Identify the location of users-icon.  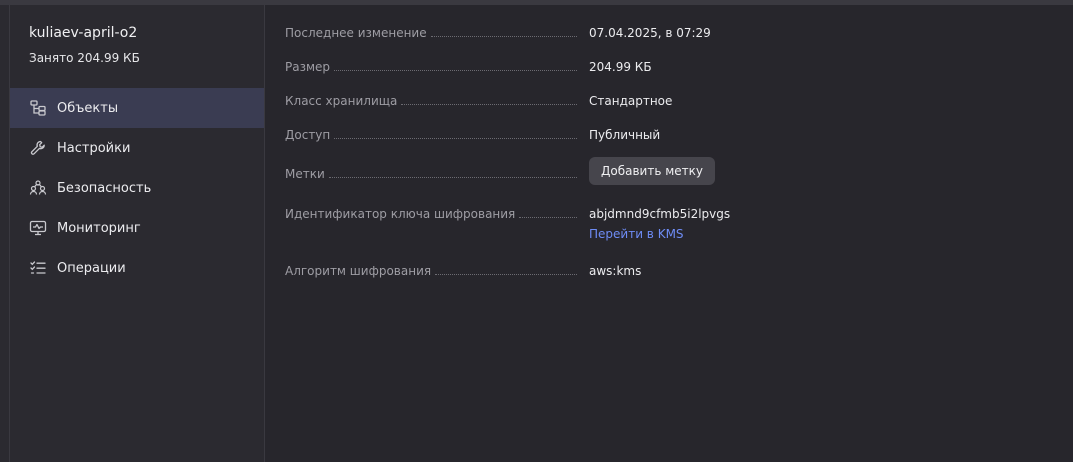
(38, 188).